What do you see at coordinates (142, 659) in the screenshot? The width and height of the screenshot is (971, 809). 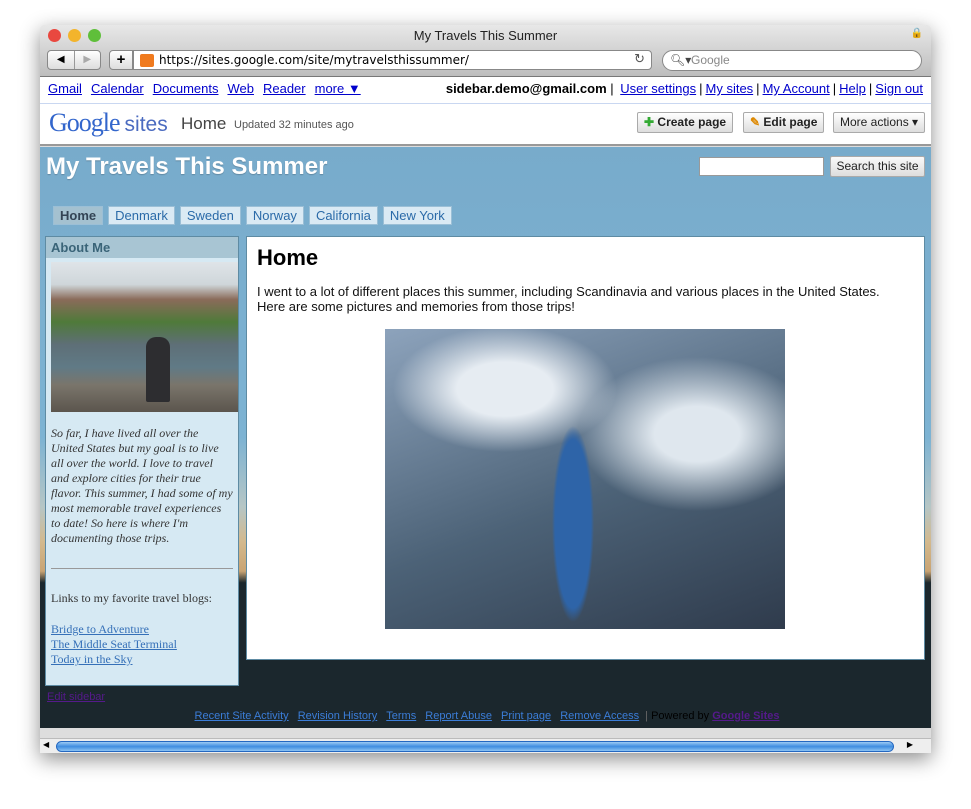 I see `blog-link: Today in the Sky` at bounding box center [142, 659].